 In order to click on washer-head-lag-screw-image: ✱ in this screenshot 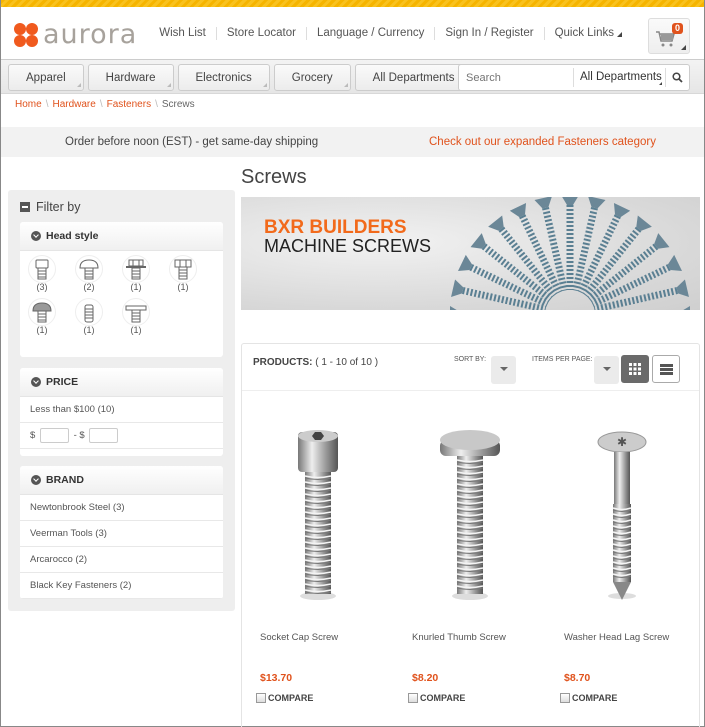, I will do `click(621, 515)`.